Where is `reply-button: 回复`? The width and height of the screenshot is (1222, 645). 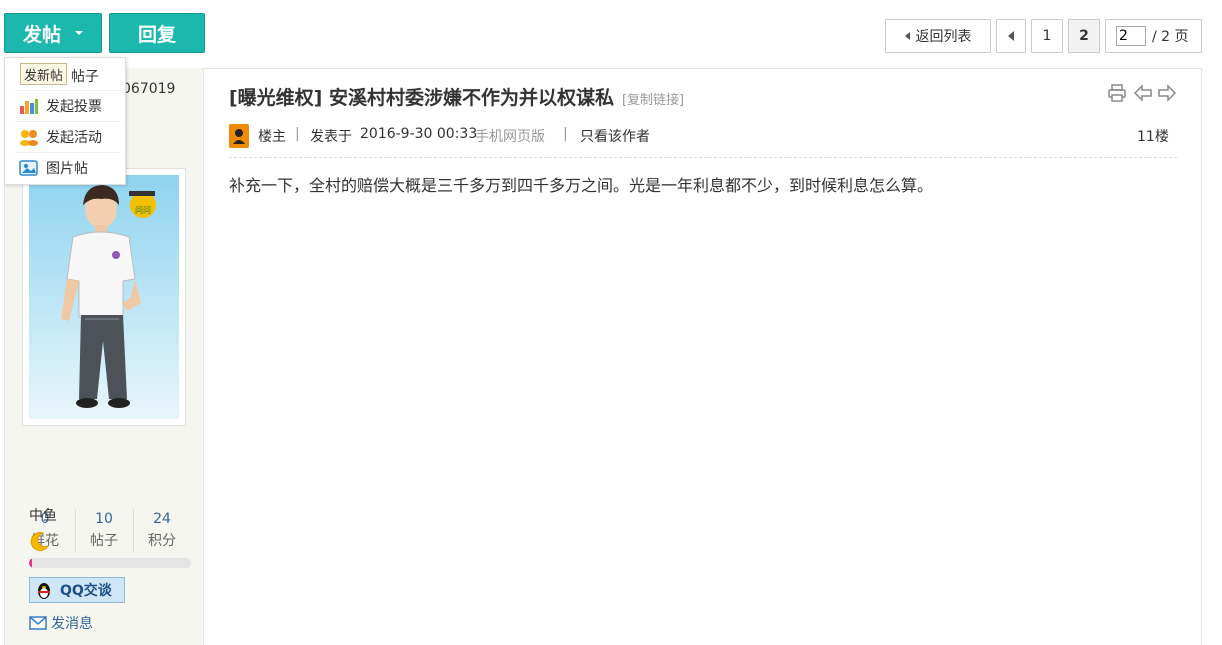
reply-button: 回复 is located at coordinates (157, 33).